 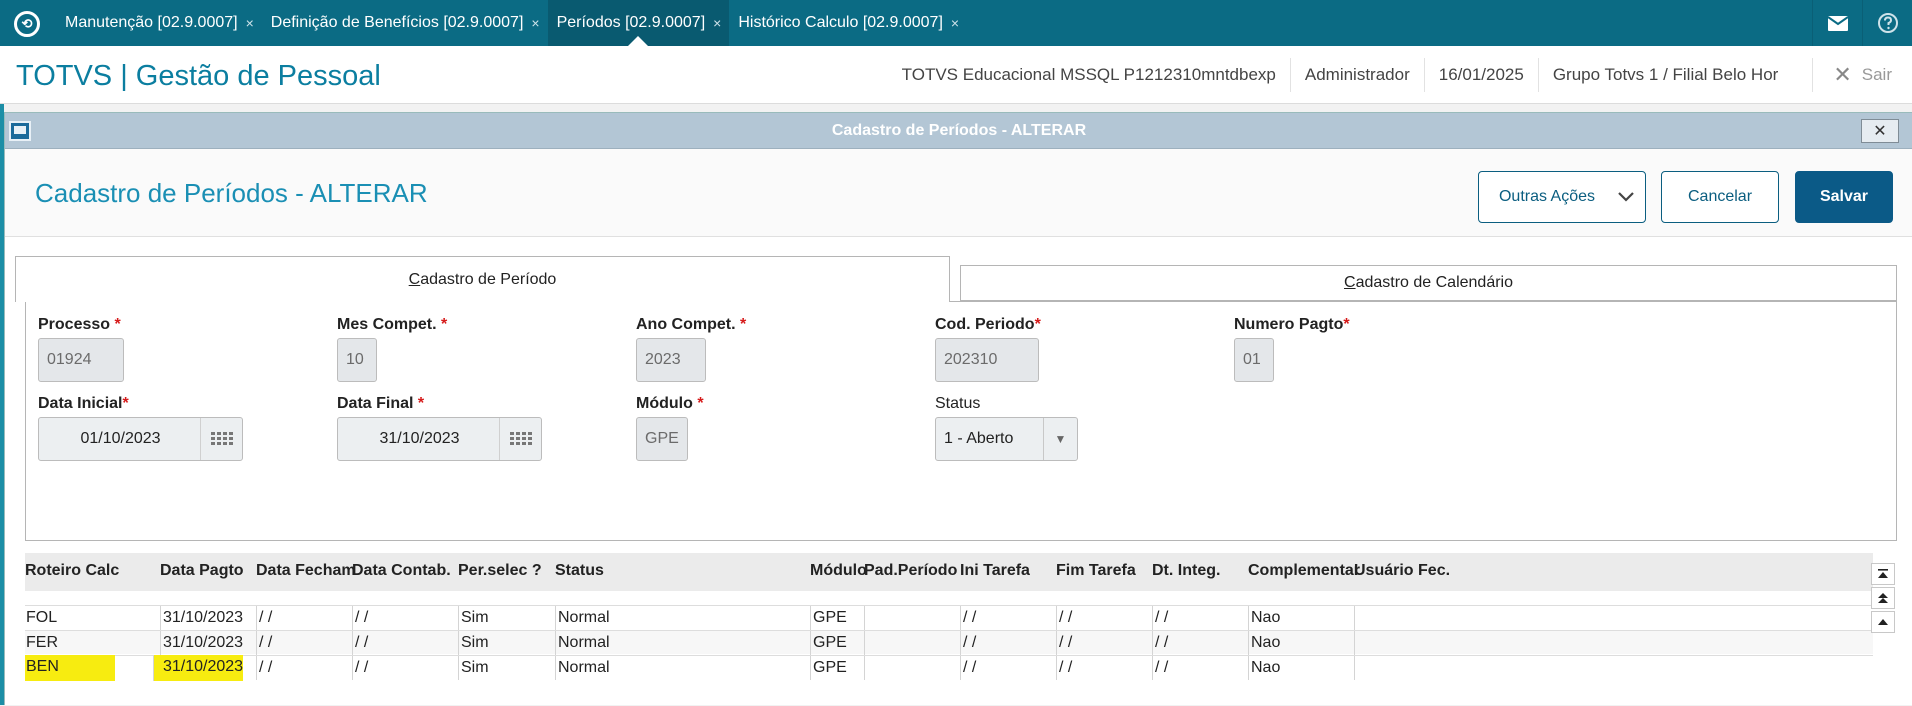 I want to click on modulo-field: GPE, so click(x=662, y=439).